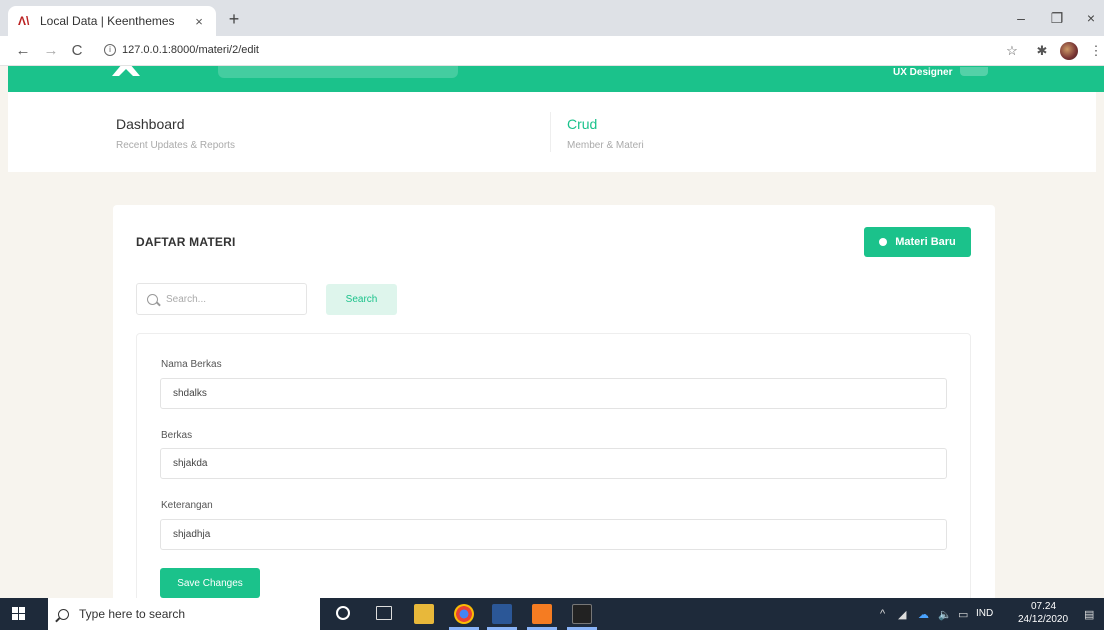 The width and height of the screenshot is (1104, 630). Describe the element at coordinates (923, 614) in the screenshot. I see `onedrive-icon: ☁` at that location.